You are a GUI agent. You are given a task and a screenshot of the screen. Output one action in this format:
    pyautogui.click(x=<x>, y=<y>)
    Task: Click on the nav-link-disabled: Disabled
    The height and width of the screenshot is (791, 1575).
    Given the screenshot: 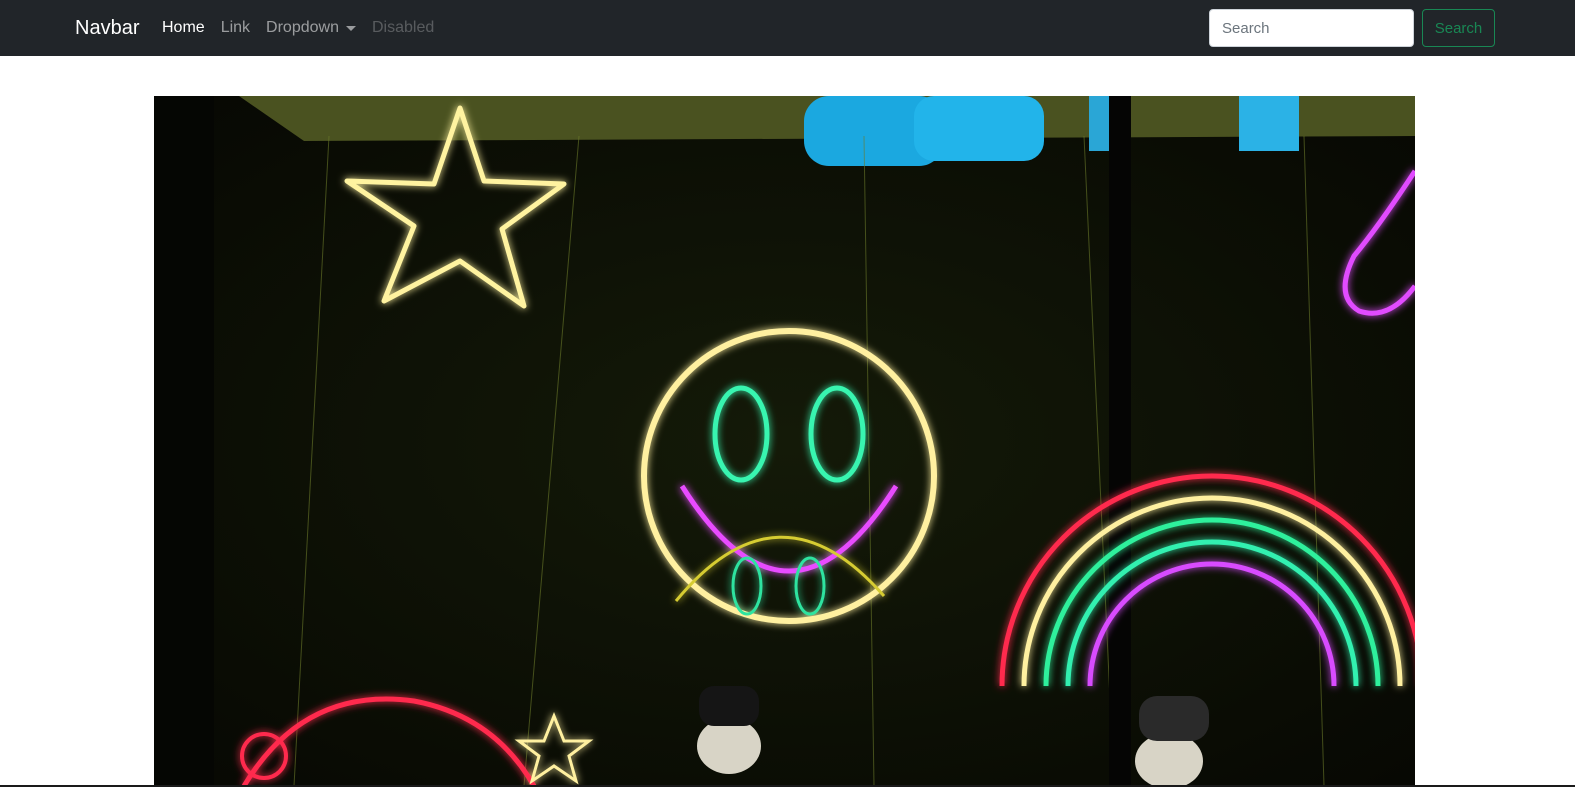 What is the action you would take?
    pyautogui.click(x=403, y=27)
    